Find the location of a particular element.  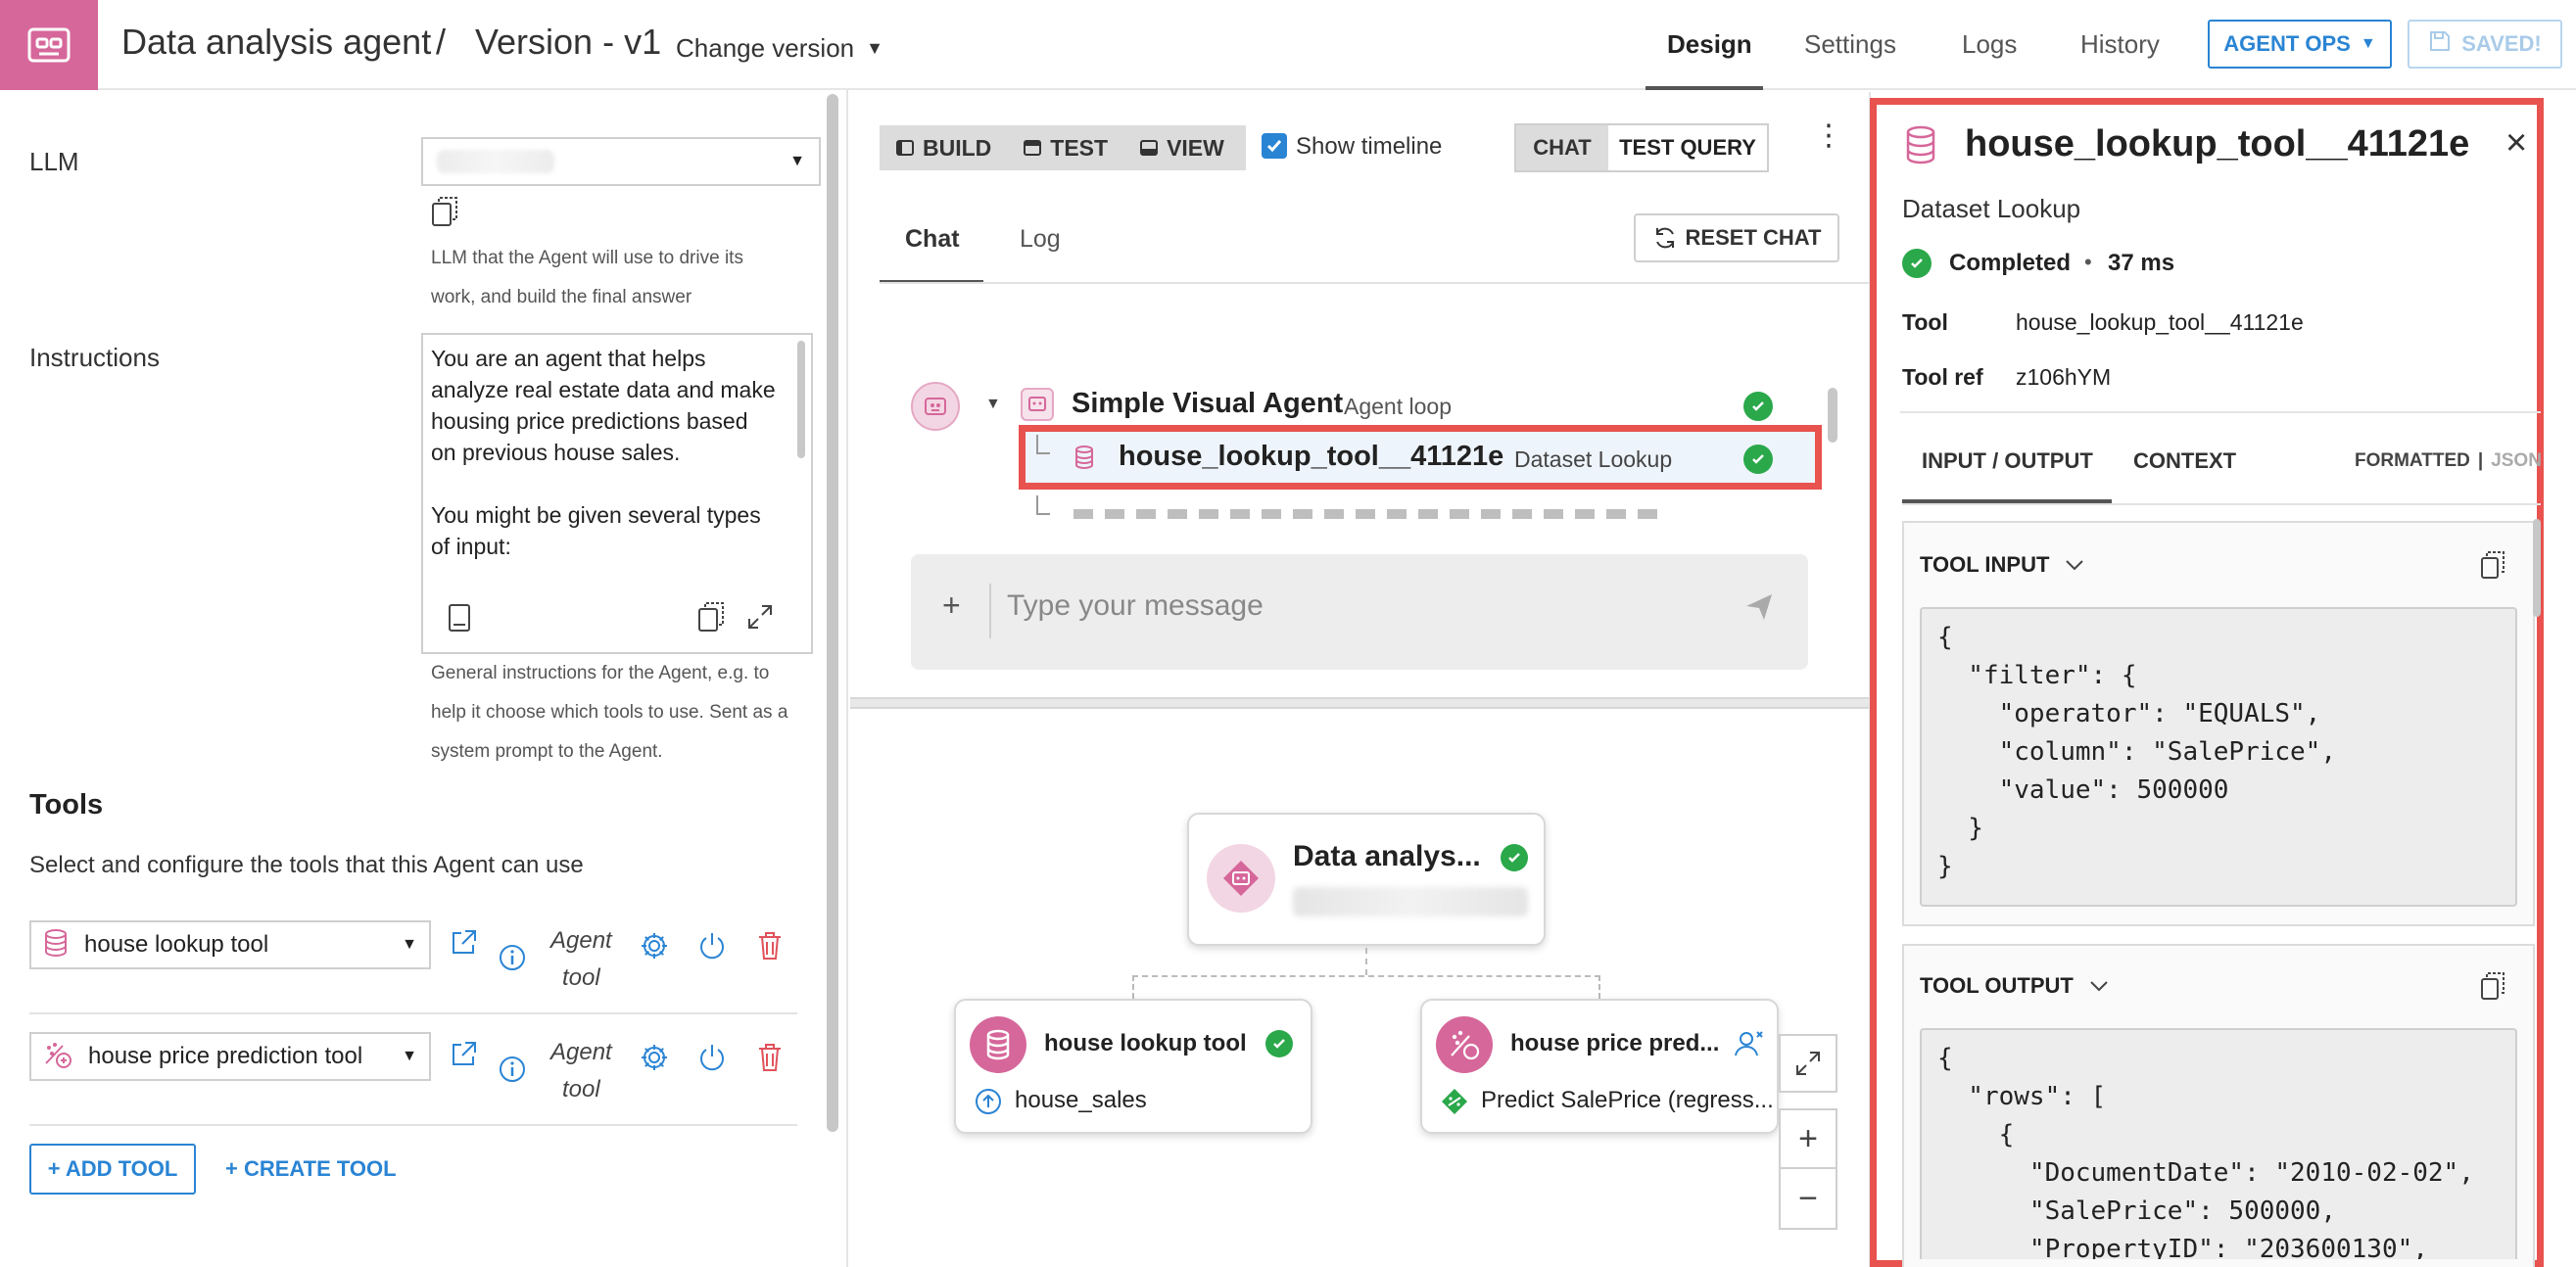

mode-view-button: VIEW is located at coordinates (1182, 149).